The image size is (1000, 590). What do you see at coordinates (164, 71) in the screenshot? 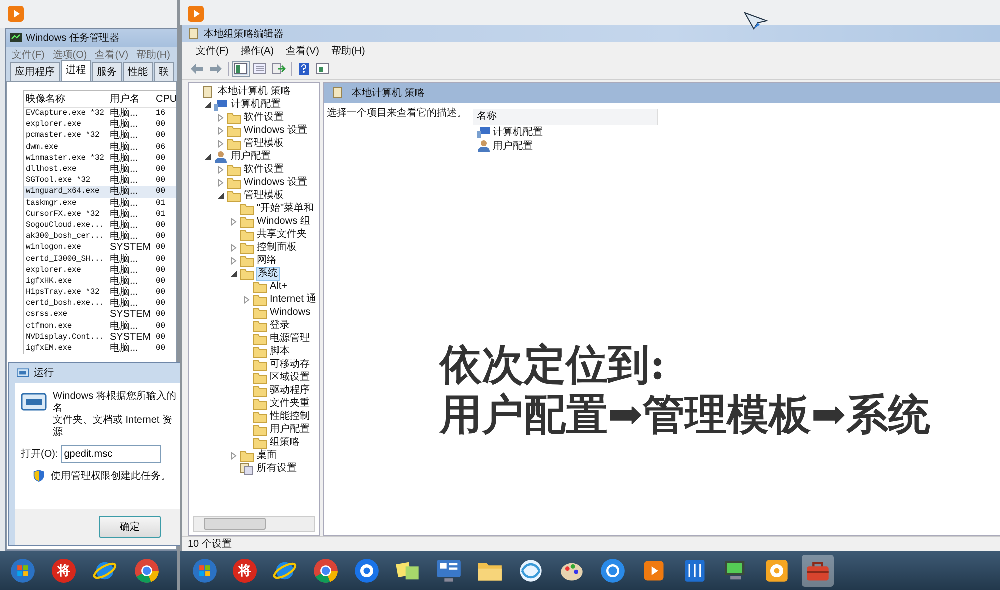
I see `tab: 联` at bounding box center [164, 71].